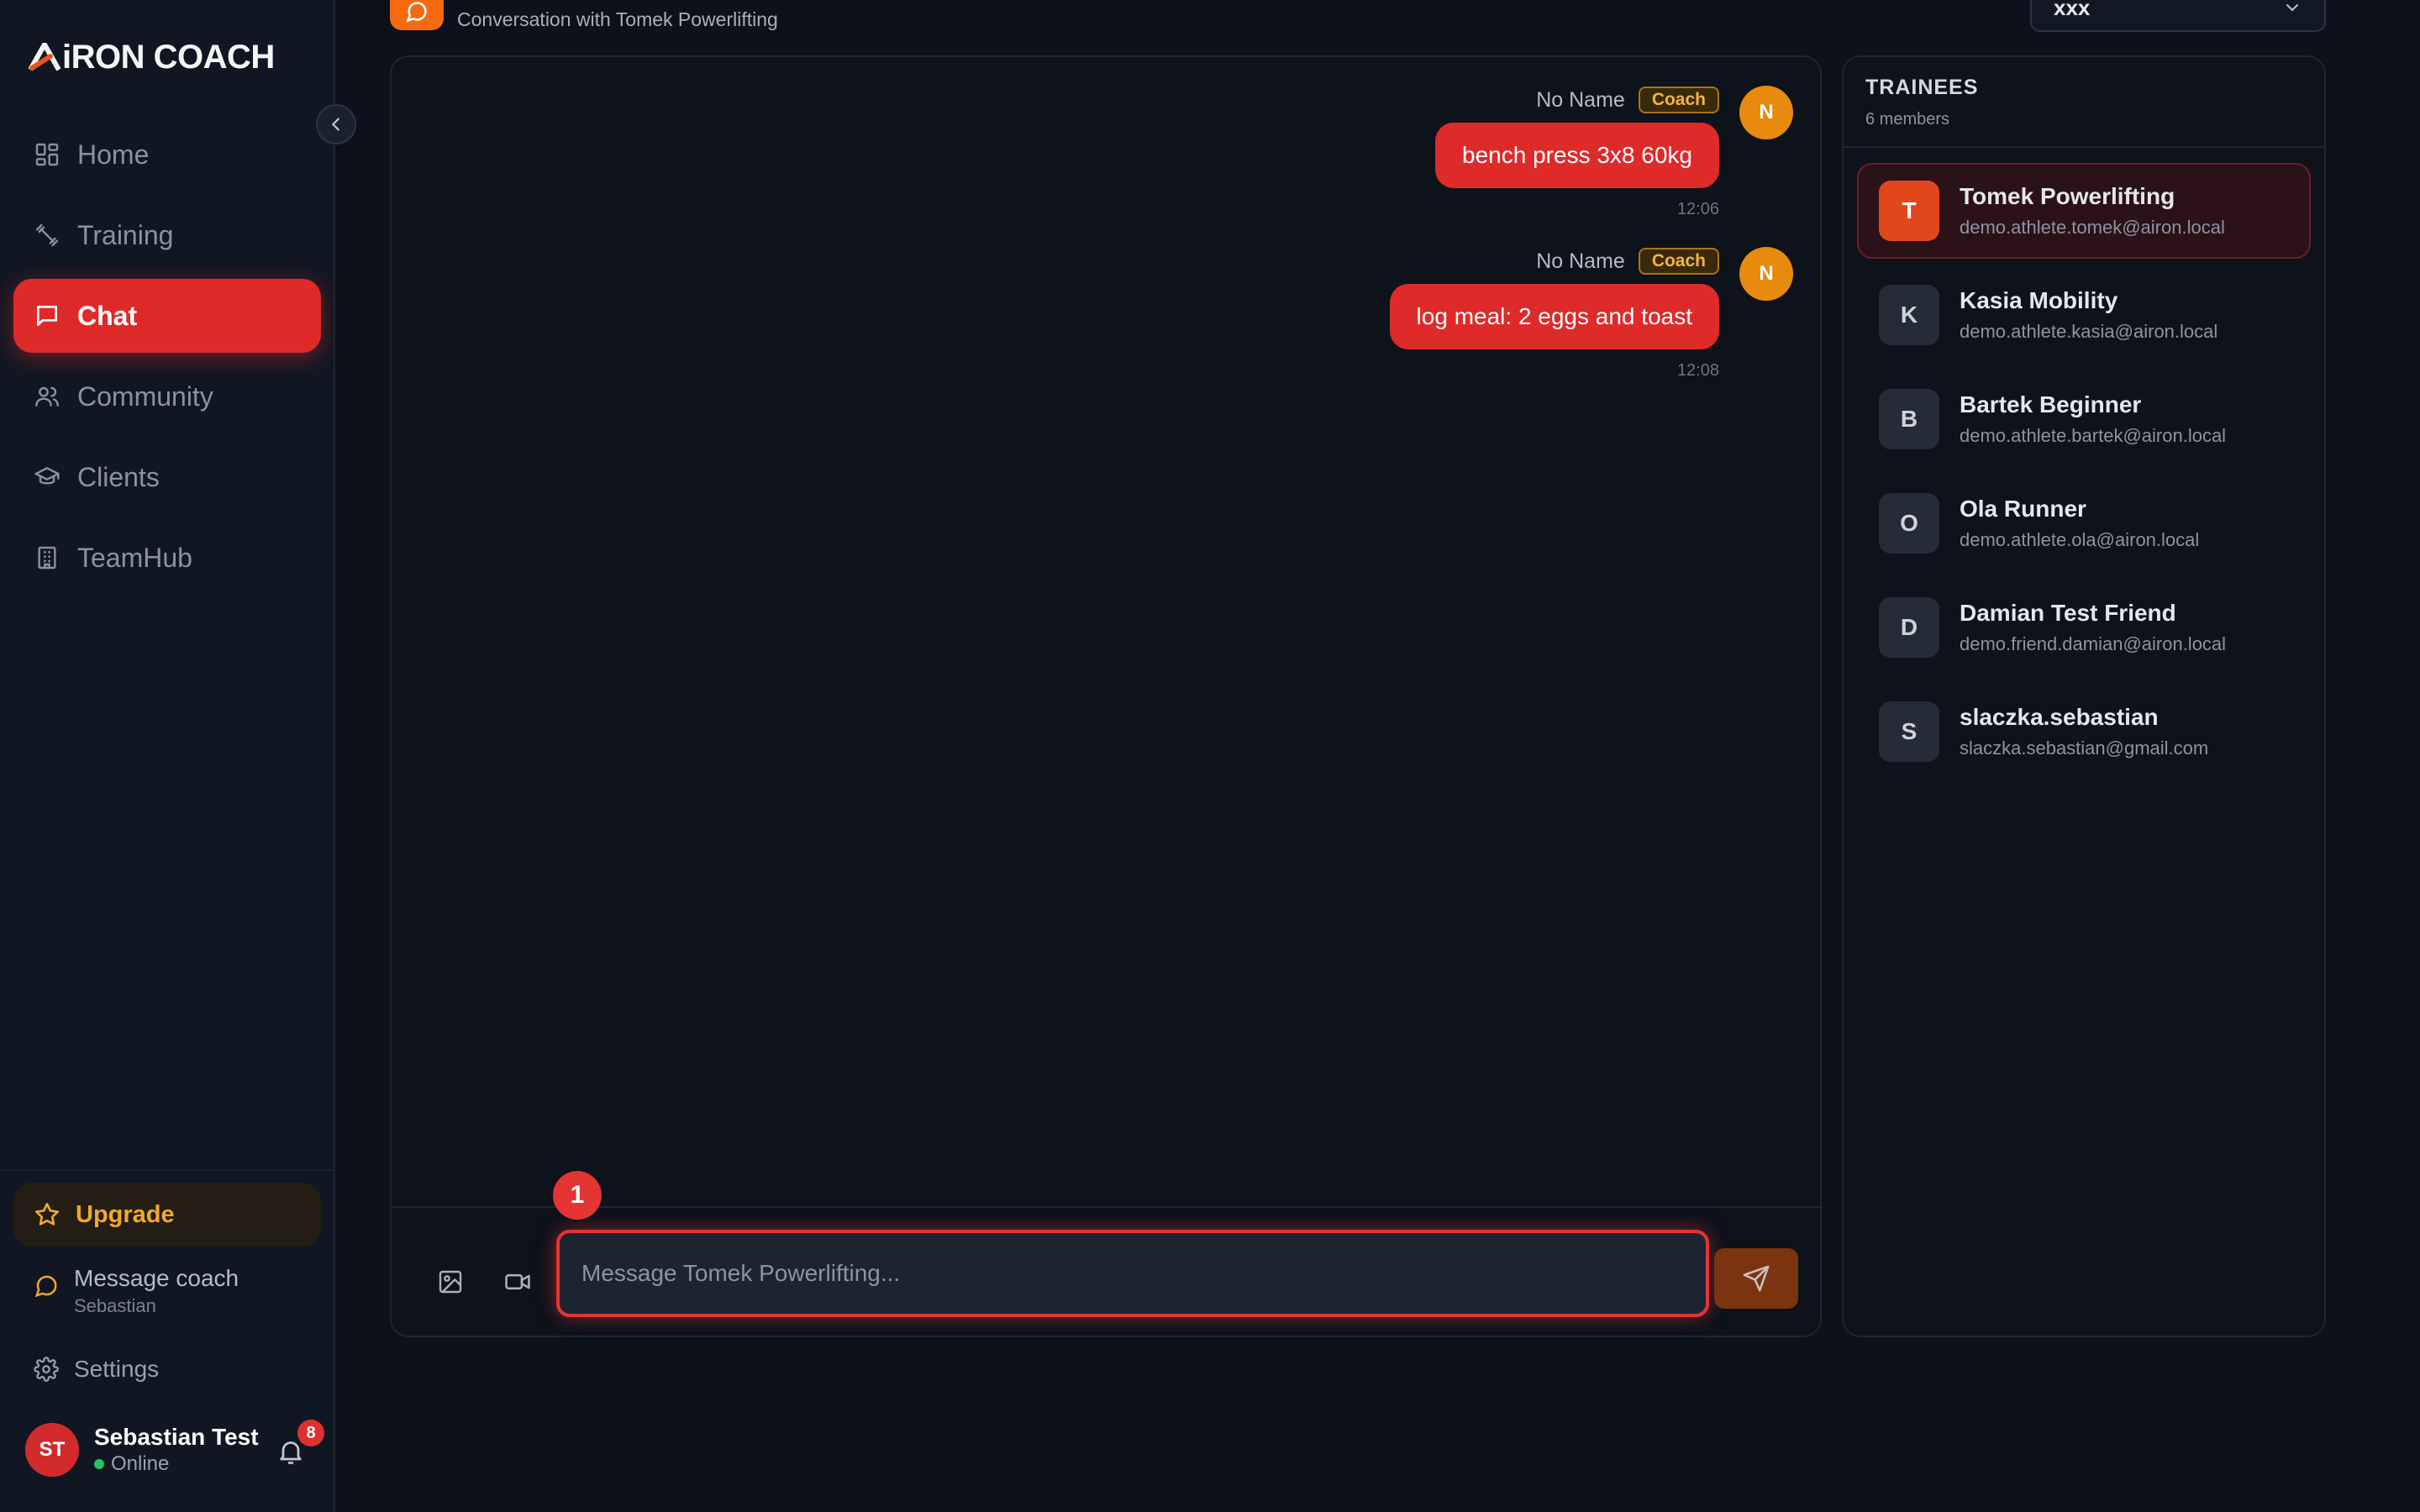 This screenshot has width=2420, height=1512. What do you see at coordinates (2178, 16) in the screenshot?
I see `header-select: xxx` at bounding box center [2178, 16].